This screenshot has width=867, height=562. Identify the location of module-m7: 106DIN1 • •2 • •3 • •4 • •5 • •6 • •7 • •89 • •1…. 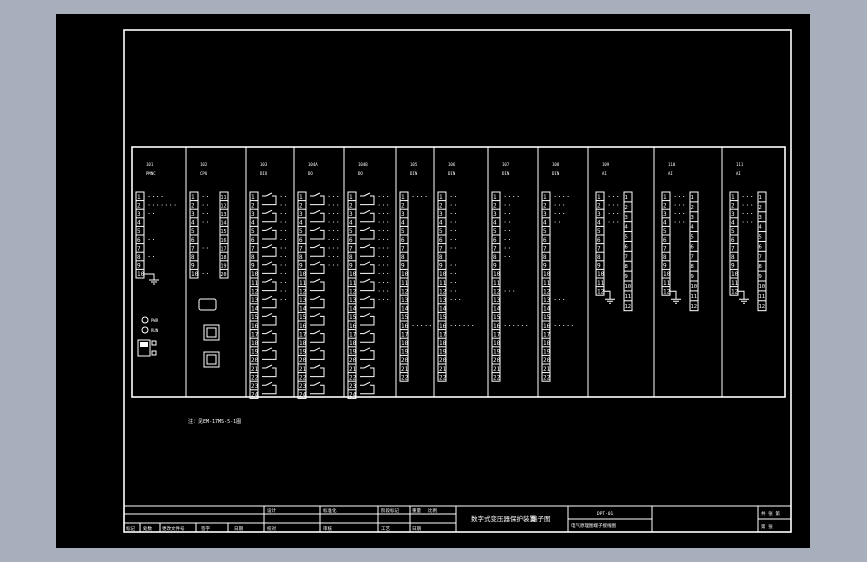
(455, 272).